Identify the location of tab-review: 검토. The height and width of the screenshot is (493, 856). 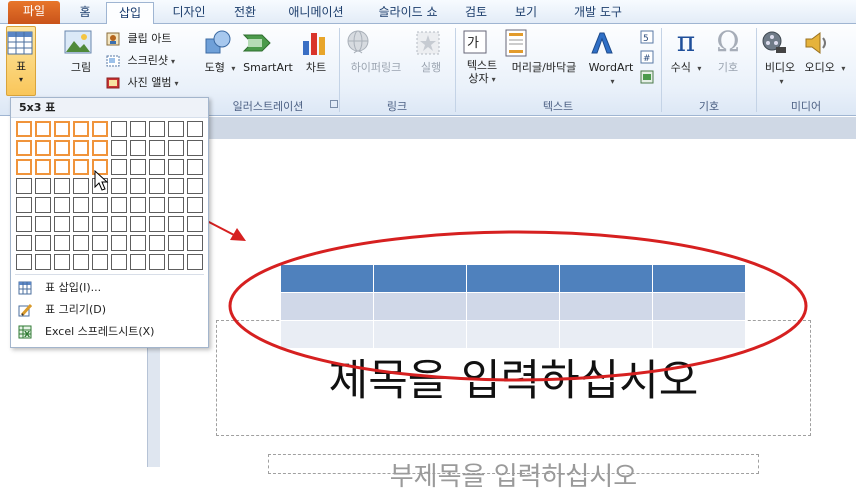
(476, 13).